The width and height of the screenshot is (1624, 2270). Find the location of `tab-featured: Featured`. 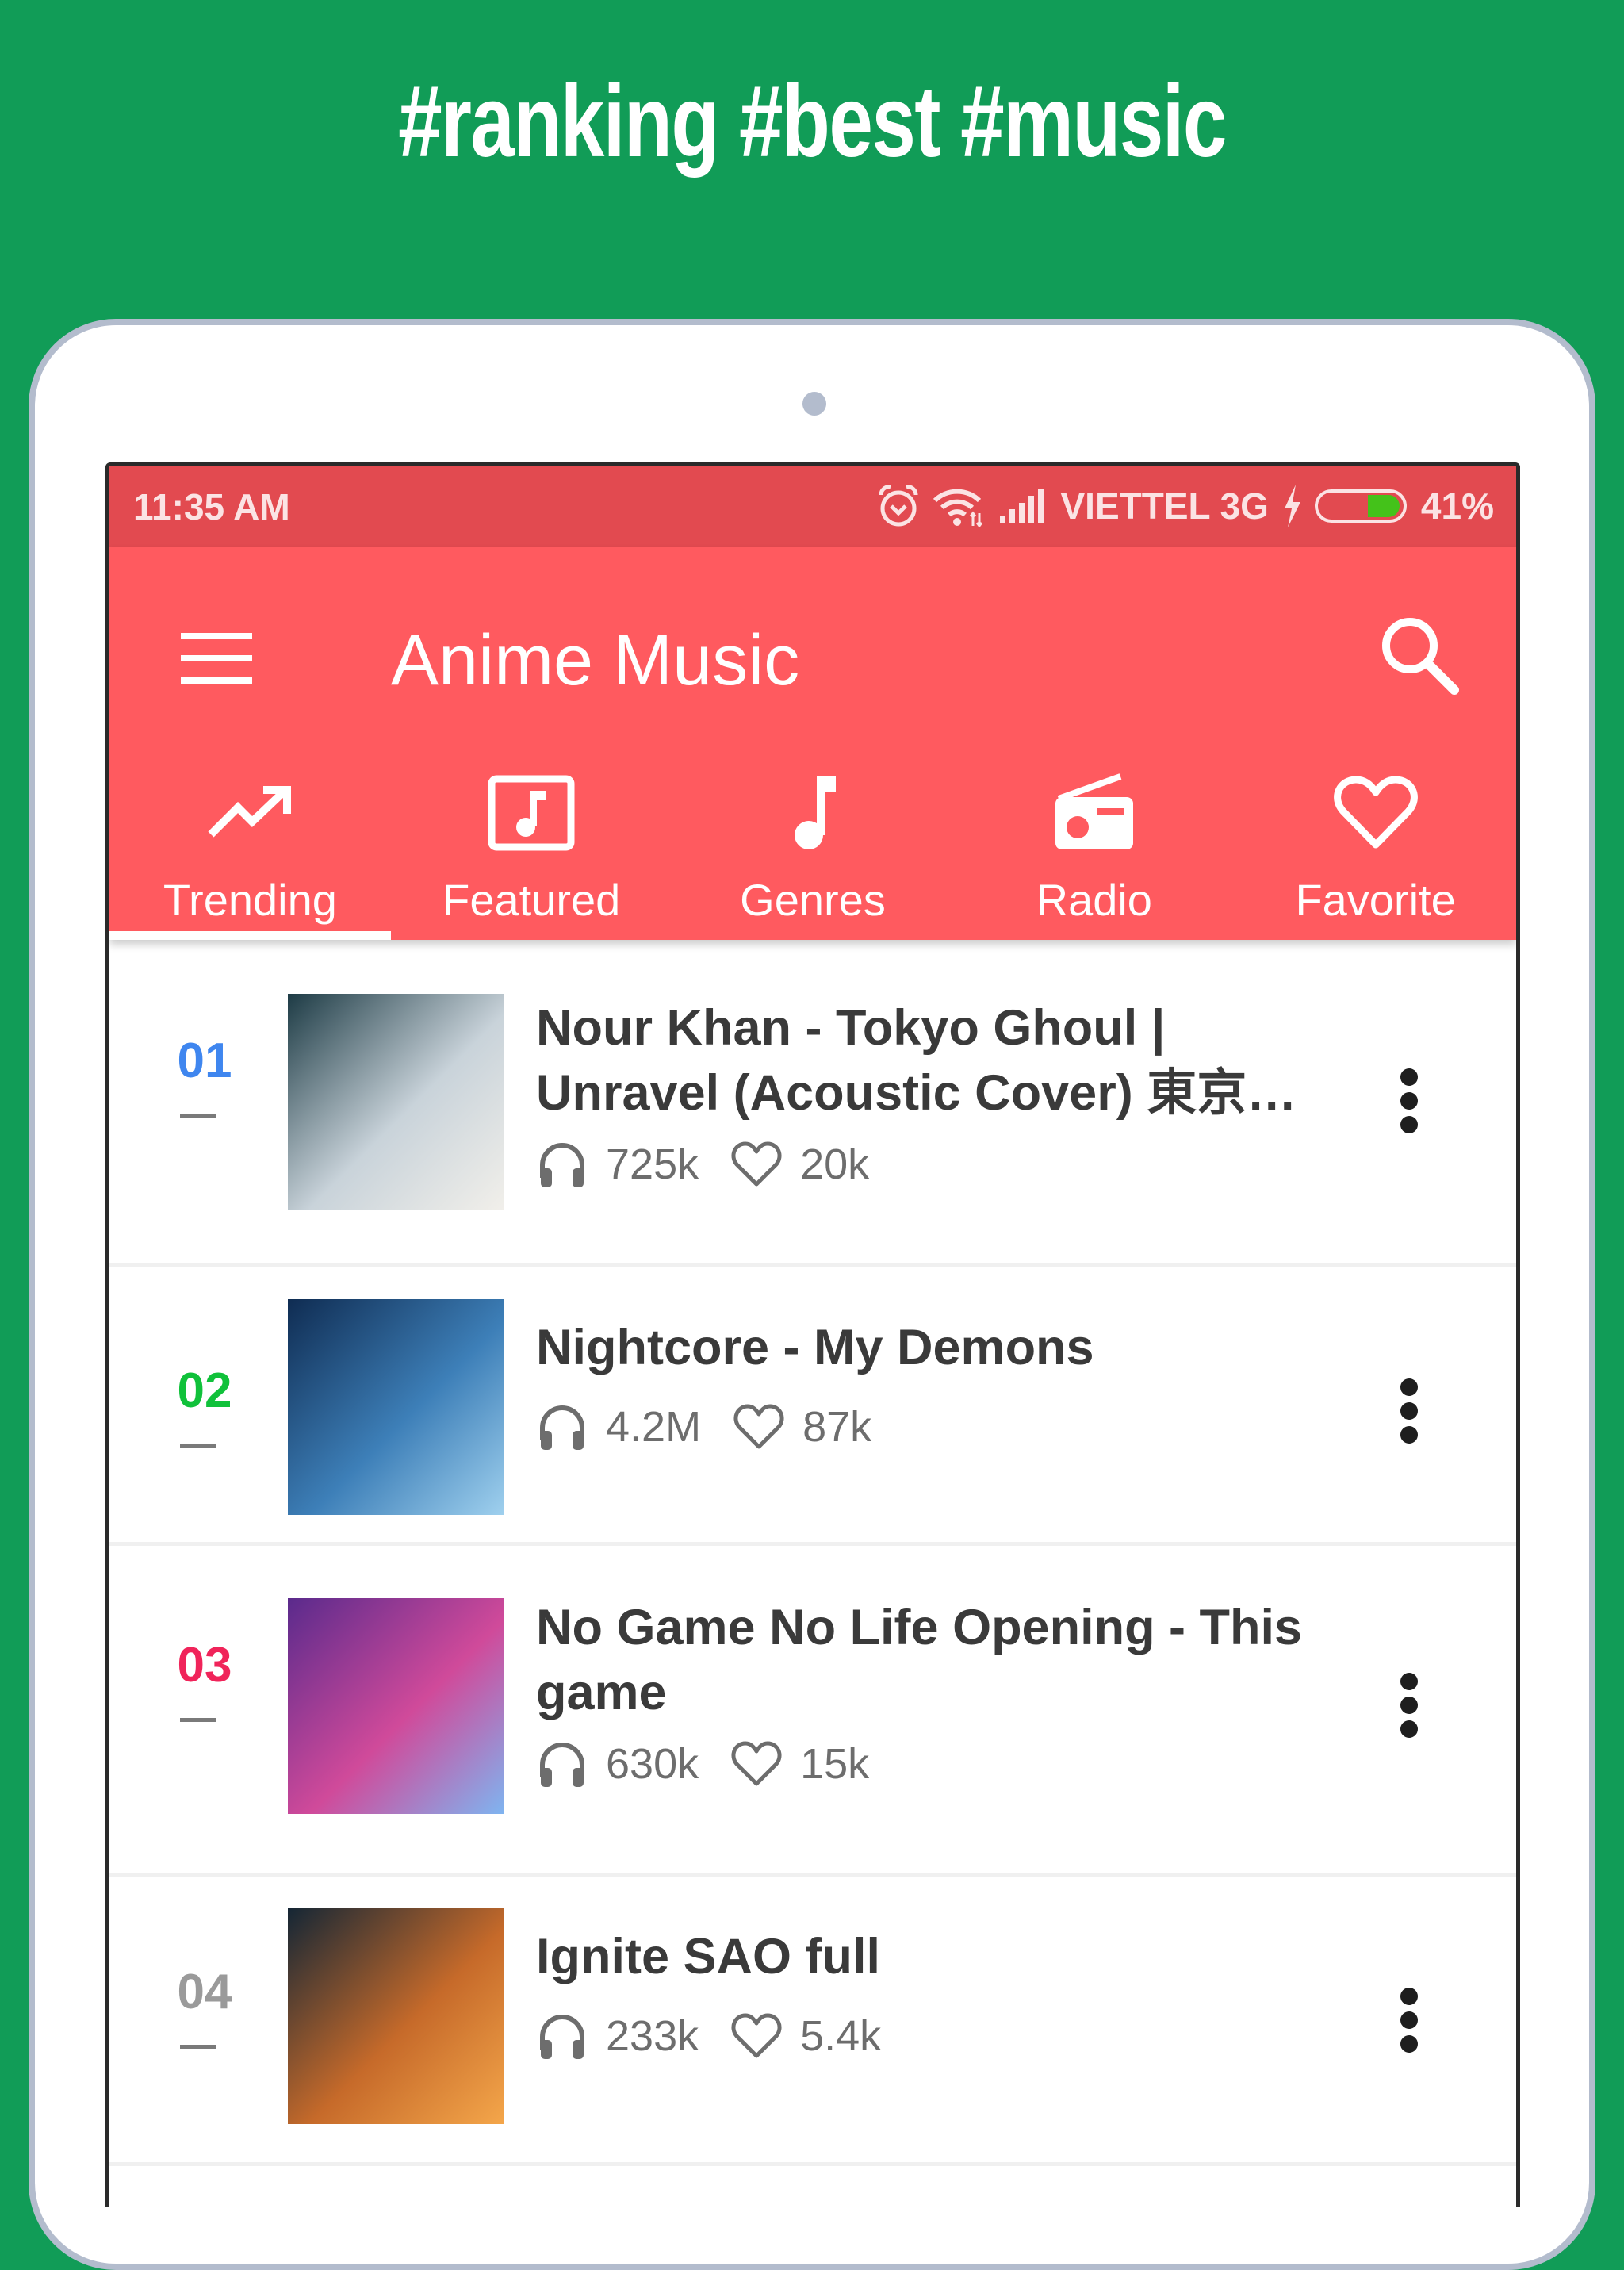

tab-featured: Featured is located at coordinates (531, 850).